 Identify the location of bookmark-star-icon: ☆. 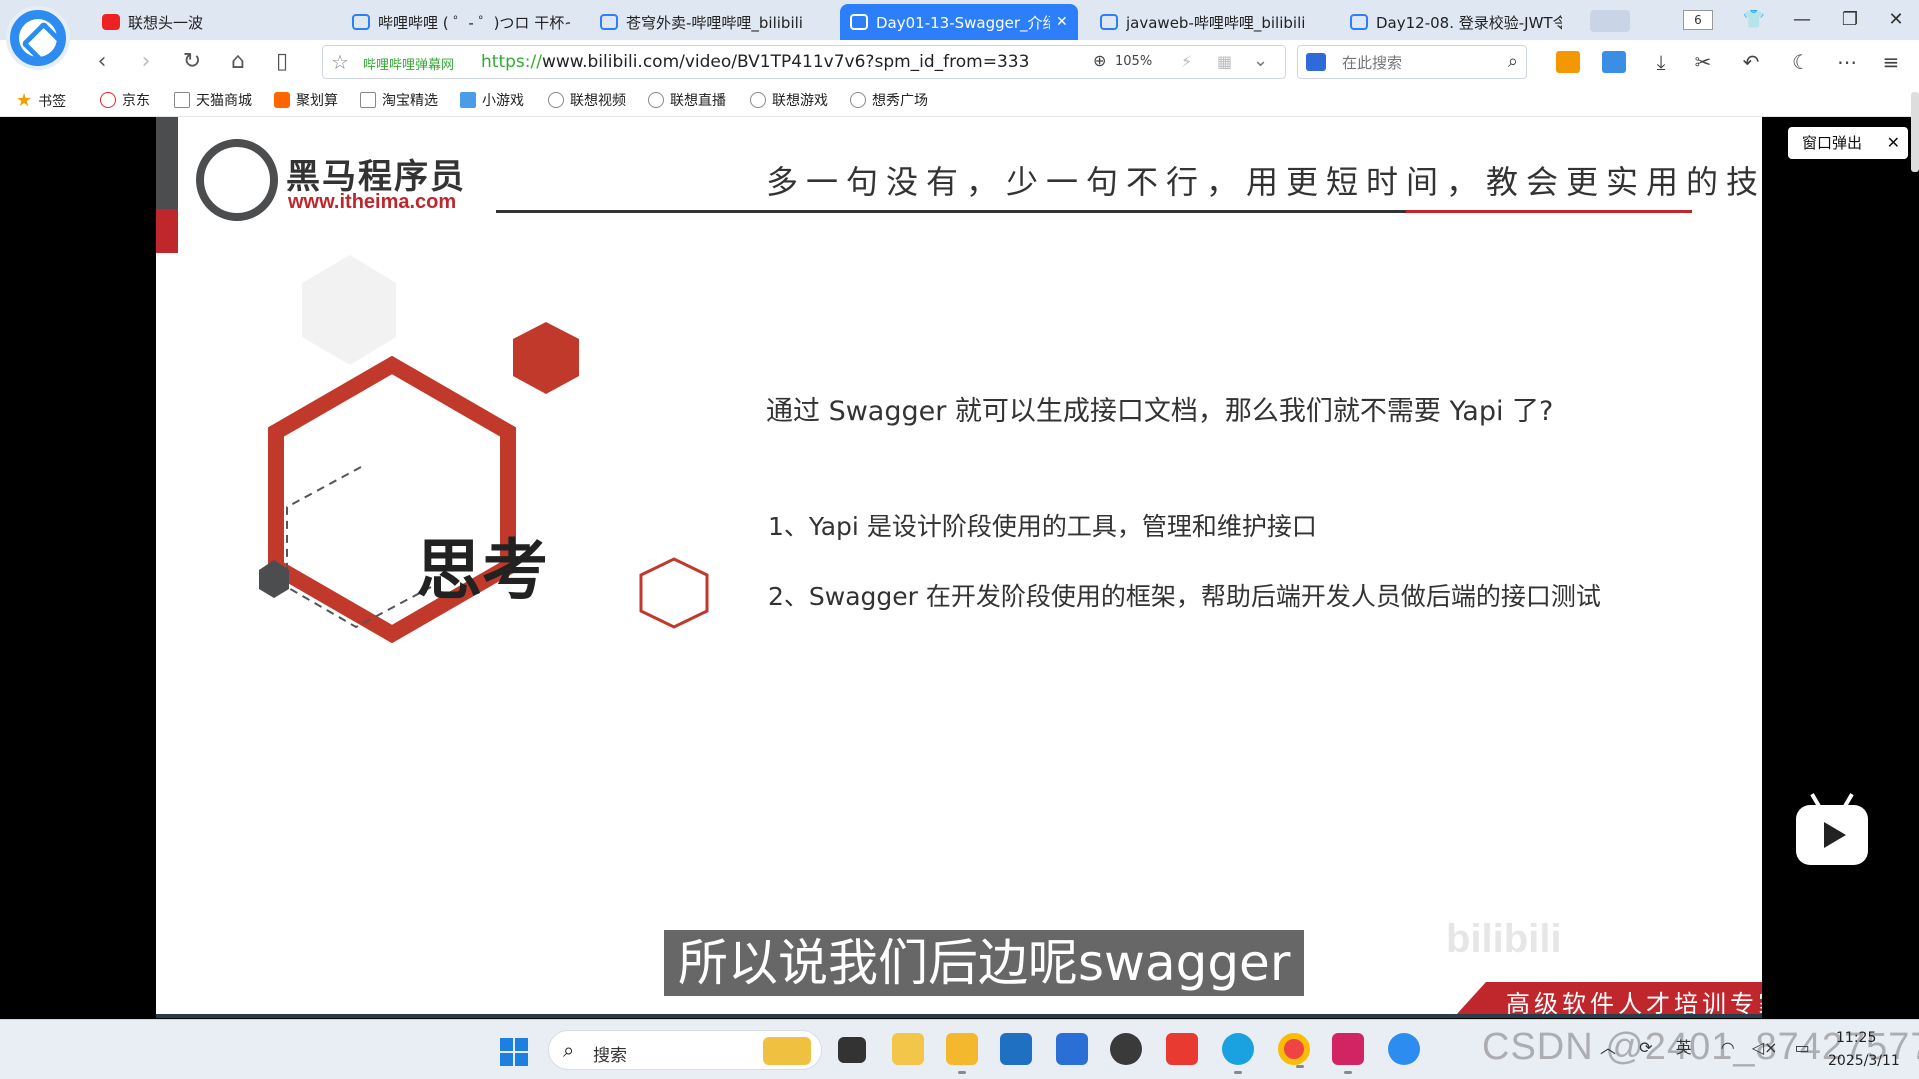
(340, 62).